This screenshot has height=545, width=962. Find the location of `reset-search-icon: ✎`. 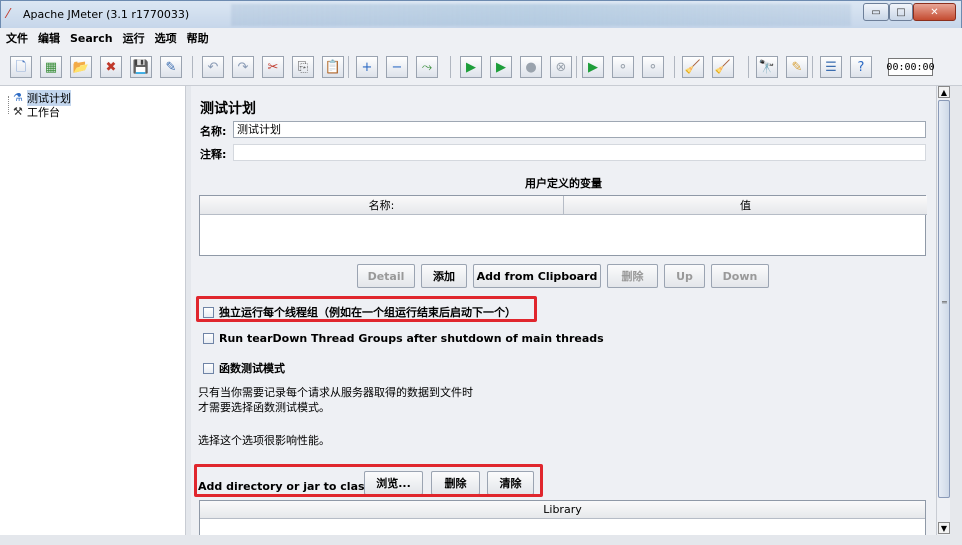

reset-search-icon: ✎ is located at coordinates (797, 67).